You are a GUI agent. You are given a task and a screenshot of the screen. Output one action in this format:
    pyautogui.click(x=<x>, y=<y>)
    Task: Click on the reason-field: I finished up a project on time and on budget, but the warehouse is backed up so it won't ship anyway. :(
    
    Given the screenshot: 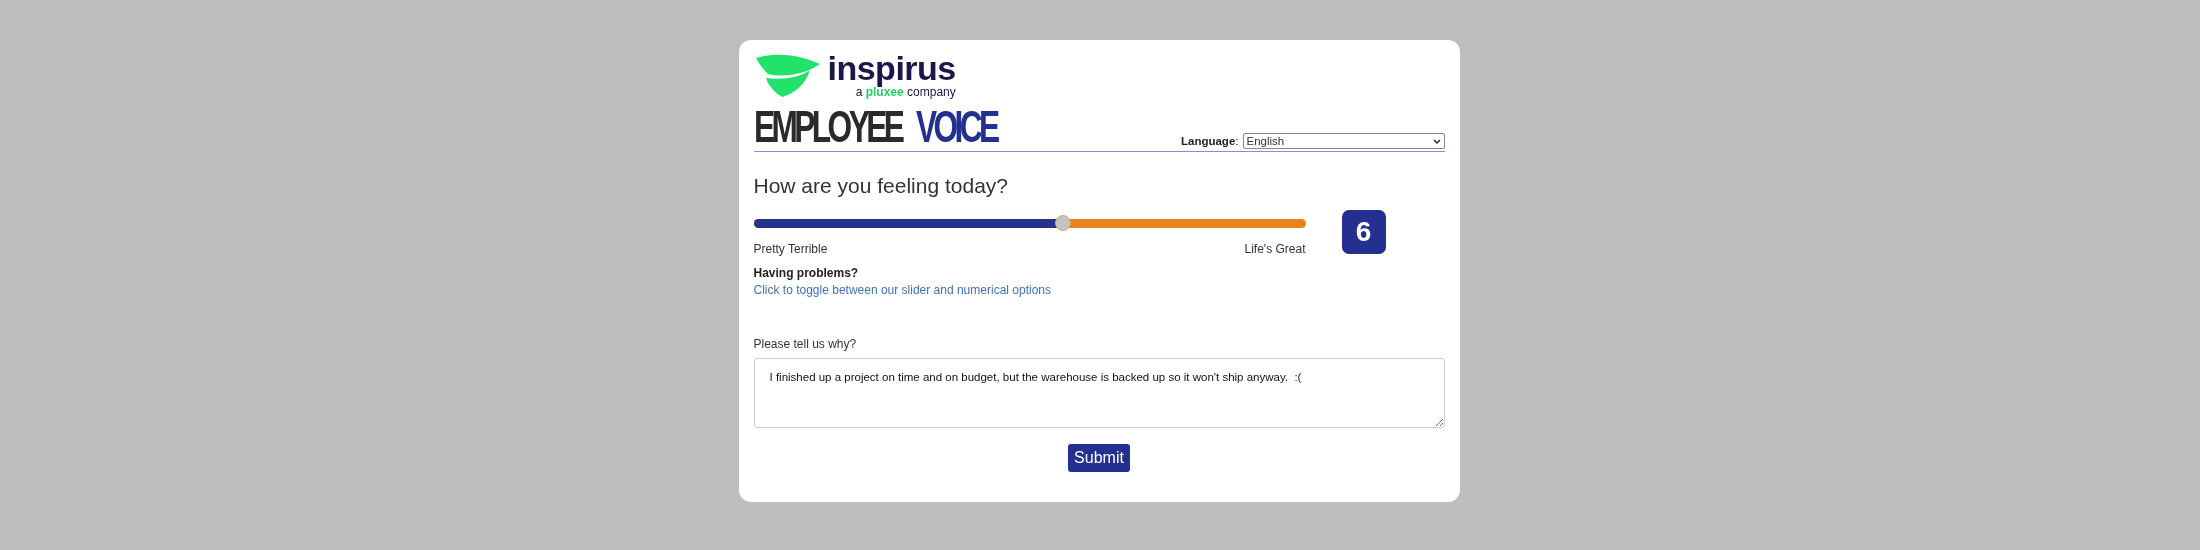 What is the action you would take?
    pyautogui.click(x=1099, y=393)
    